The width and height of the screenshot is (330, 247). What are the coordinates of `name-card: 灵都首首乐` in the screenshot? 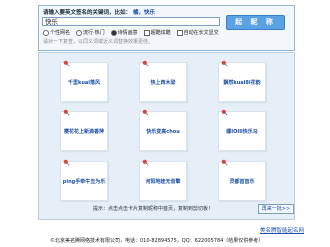 It's located at (242, 180).